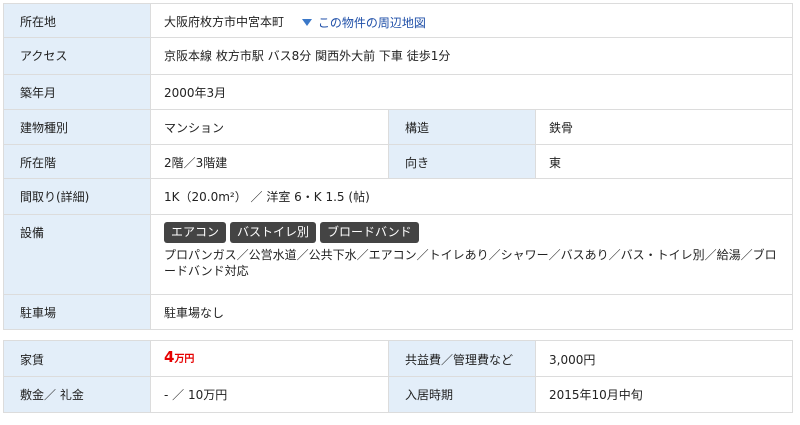  I want to click on facility-tag: バストイレ別, so click(273, 232).